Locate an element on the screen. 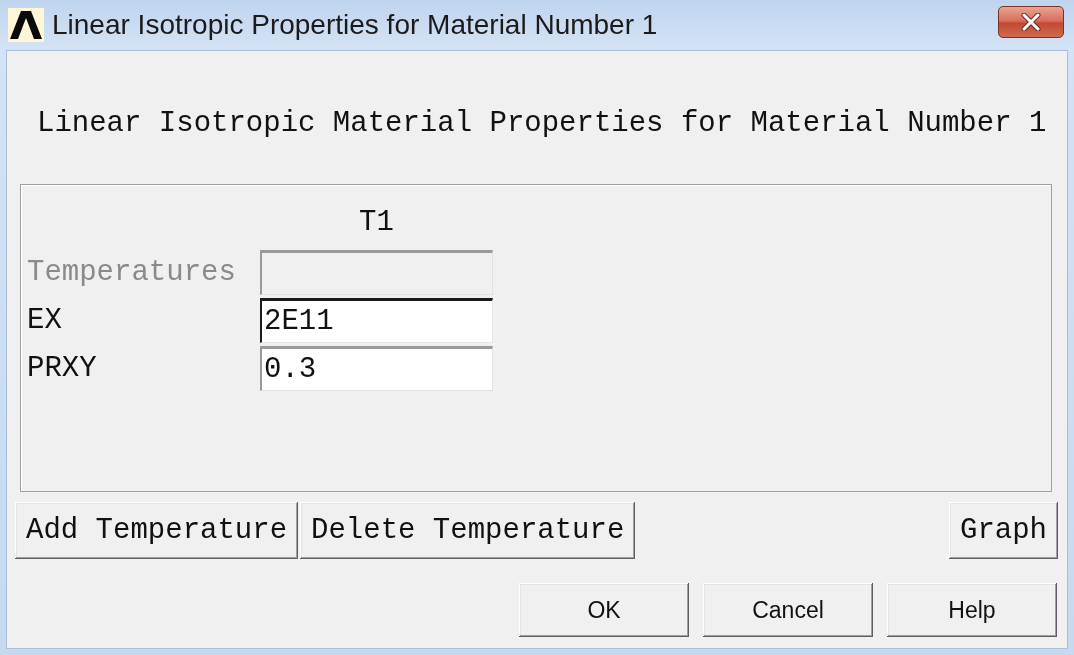 The image size is (1074, 655). close-icon is located at coordinates (1031, 22).